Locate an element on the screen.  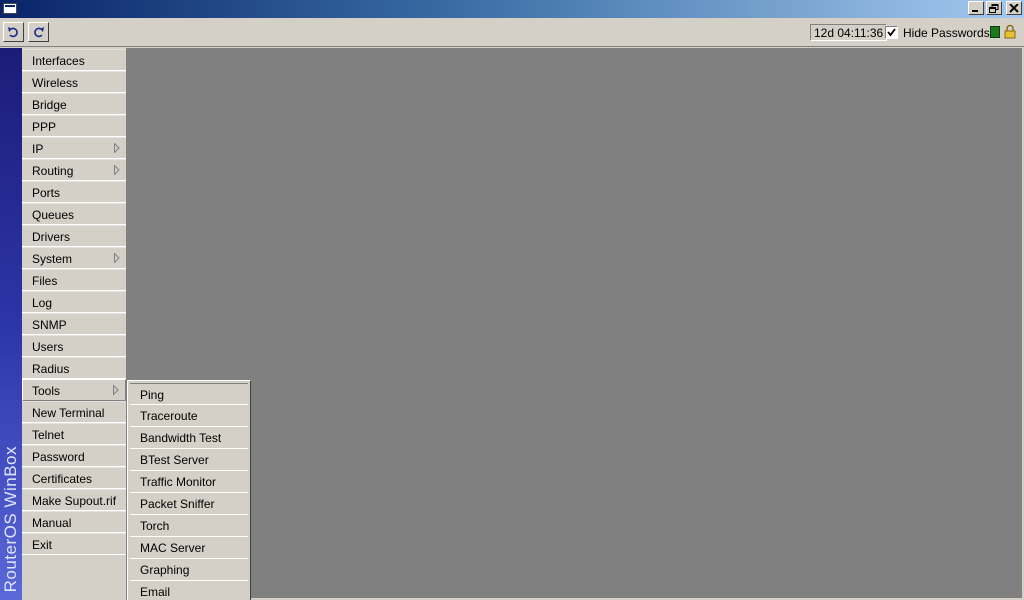
checkmark-icon is located at coordinates (891, 32).